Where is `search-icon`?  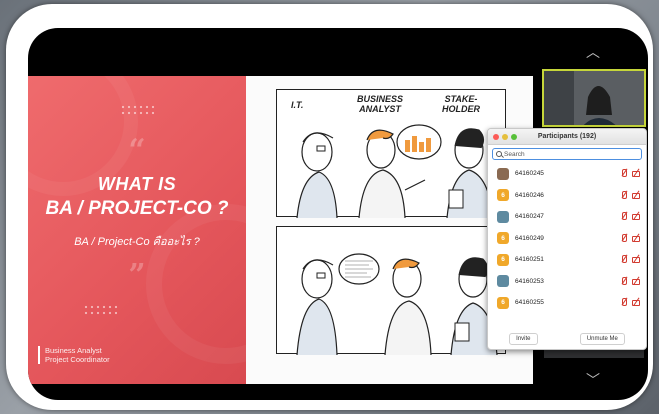 search-icon is located at coordinates (499, 154).